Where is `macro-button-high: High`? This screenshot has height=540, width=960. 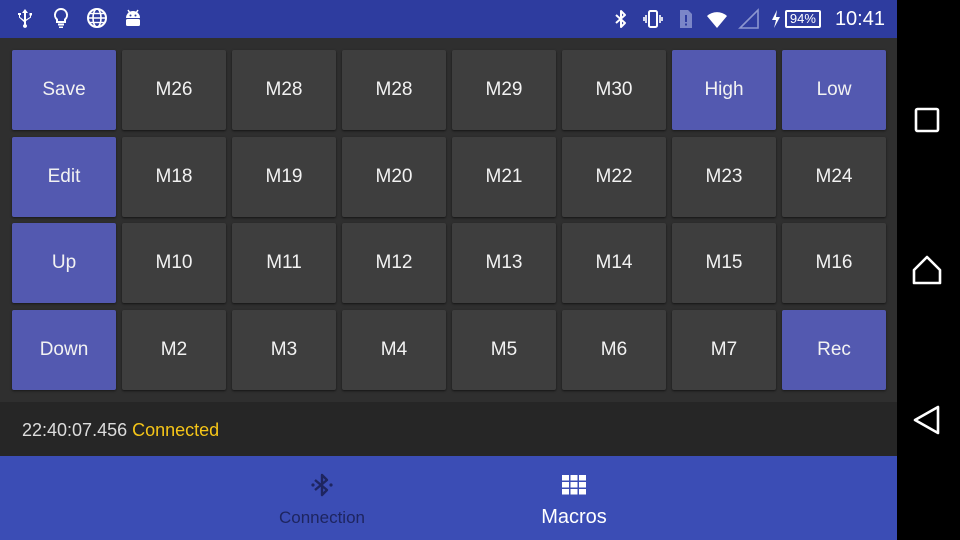 macro-button-high: High is located at coordinates (724, 90).